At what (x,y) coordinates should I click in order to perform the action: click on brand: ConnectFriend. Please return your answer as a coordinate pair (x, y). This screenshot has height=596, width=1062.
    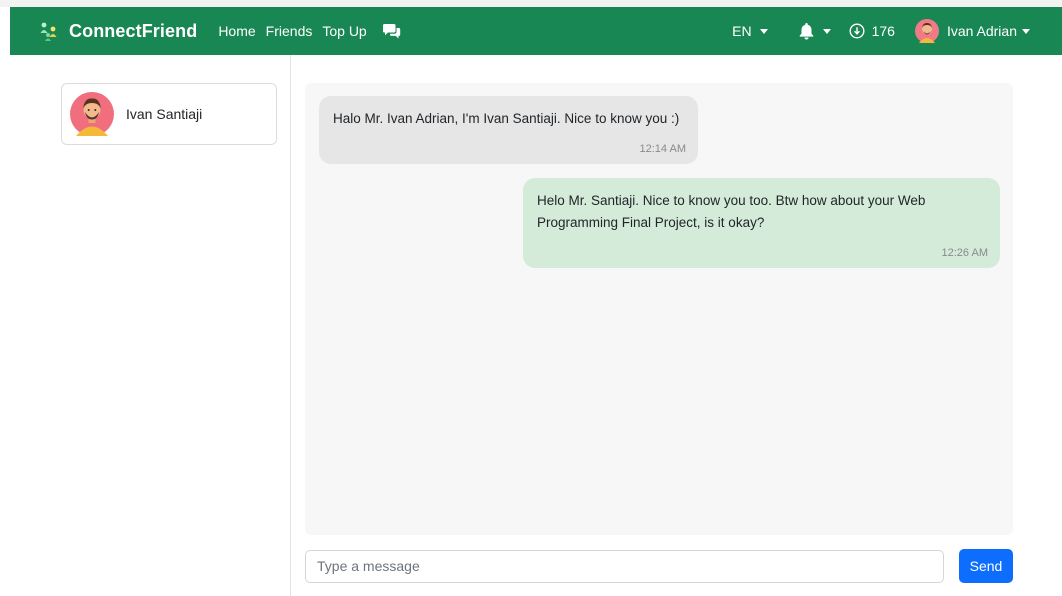
    Looking at the image, I should click on (118, 31).